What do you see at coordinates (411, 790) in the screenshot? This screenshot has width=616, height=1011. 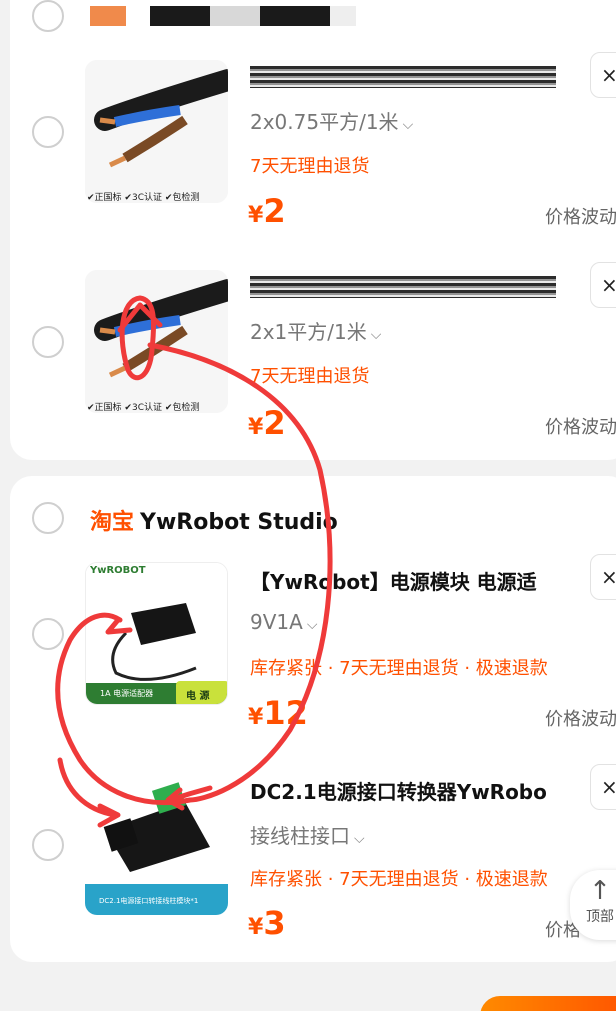 I see `product-title: DC2.1电源接口转换器YwRobo` at bounding box center [411, 790].